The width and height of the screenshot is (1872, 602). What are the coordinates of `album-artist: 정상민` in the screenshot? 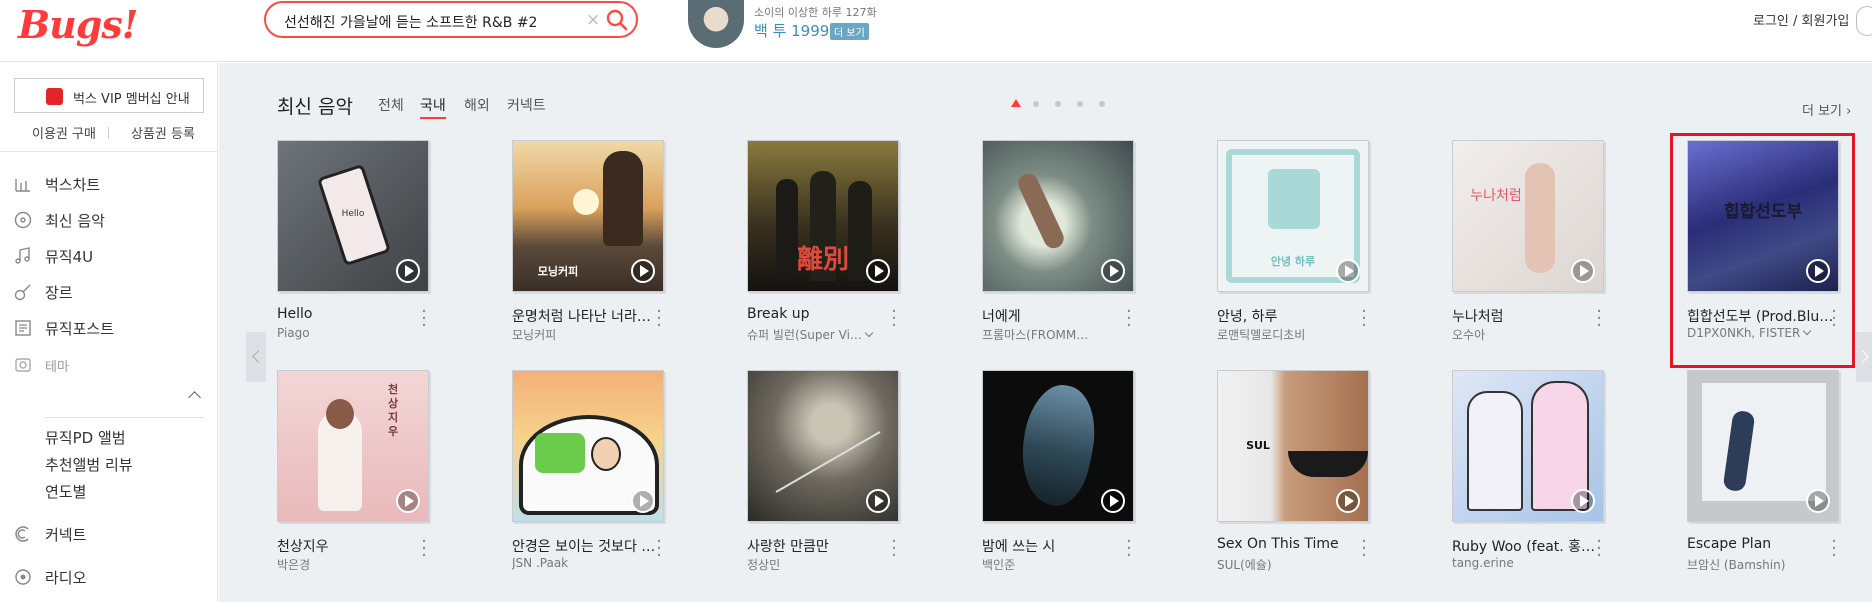 It's located at (822, 564).